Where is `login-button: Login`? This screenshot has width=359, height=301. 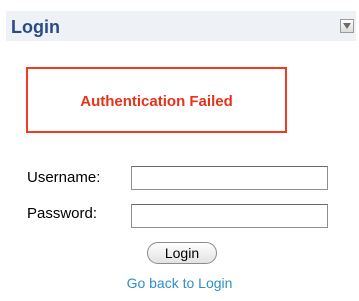 login-button: Login is located at coordinates (182, 253).